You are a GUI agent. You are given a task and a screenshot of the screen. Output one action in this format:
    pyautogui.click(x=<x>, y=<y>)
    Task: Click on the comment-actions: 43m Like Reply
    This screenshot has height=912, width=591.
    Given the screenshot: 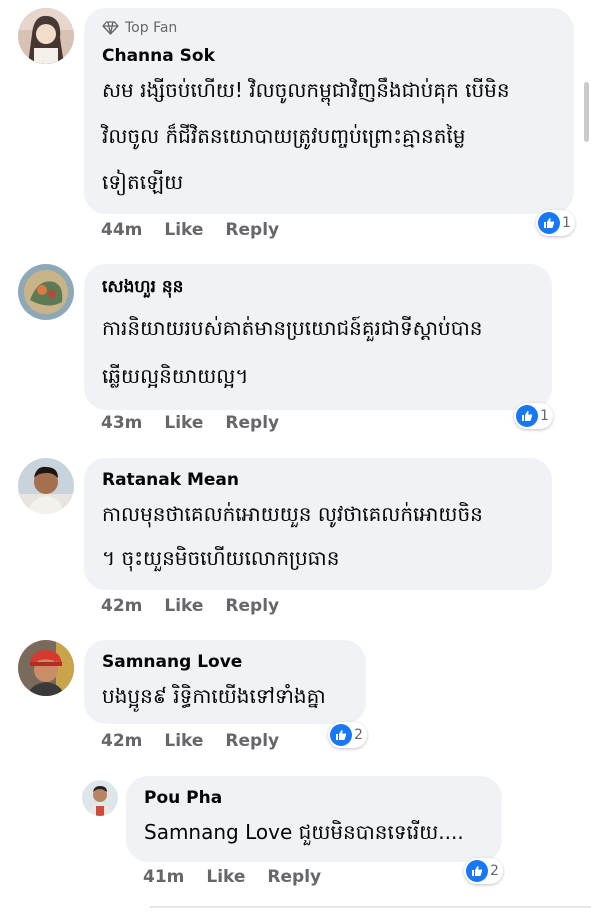 What is the action you would take?
    pyautogui.click(x=190, y=423)
    